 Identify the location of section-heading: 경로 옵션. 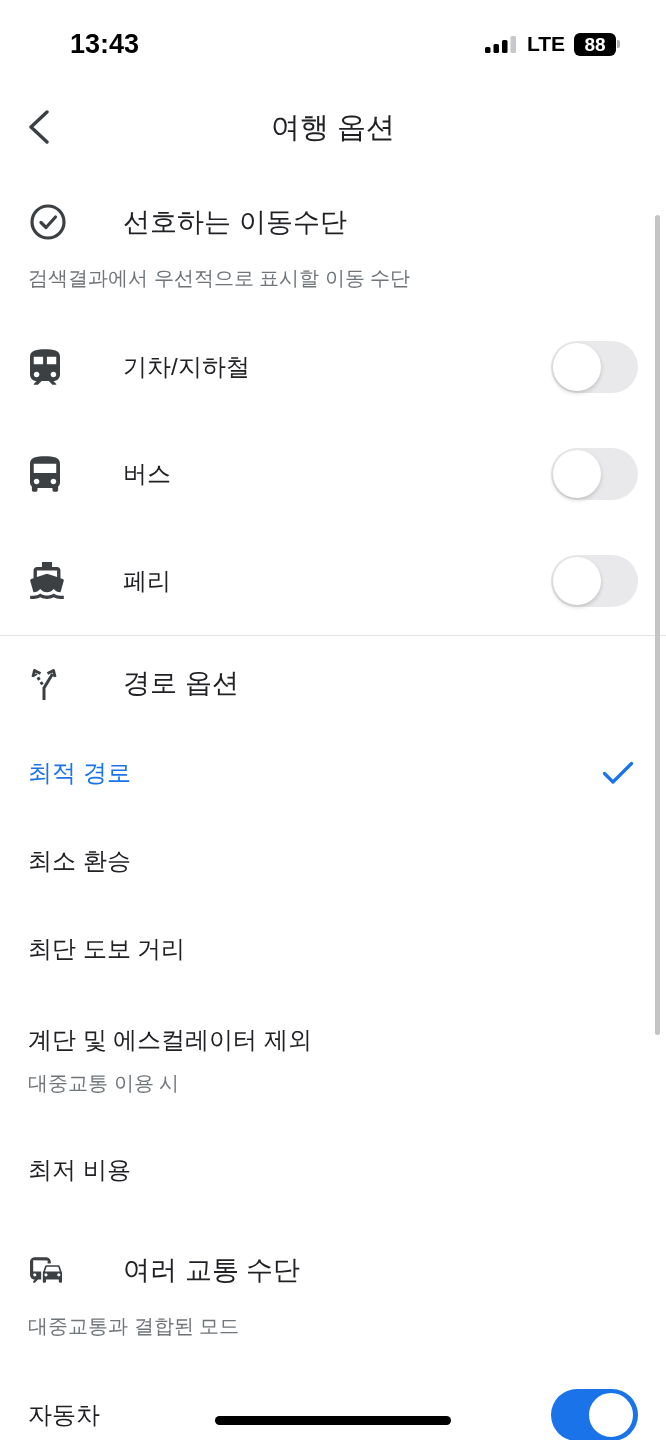
(181, 683).